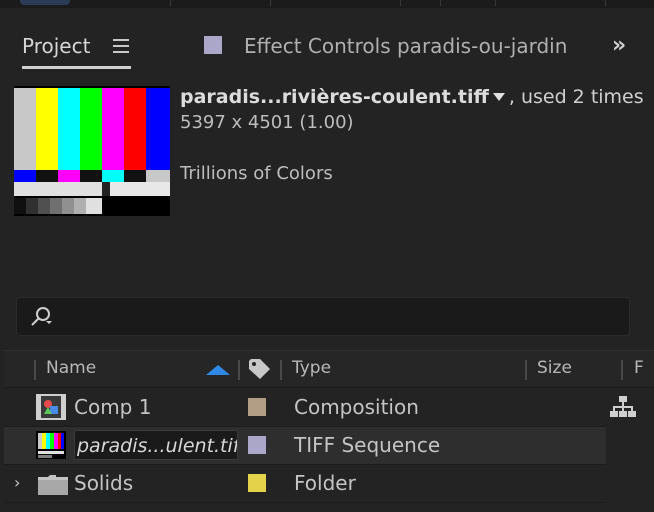  Describe the element at coordinates (267, 122) in the screenshot. I see `footage-dimensions: 5397 x 4501 (1.00)` at that location.